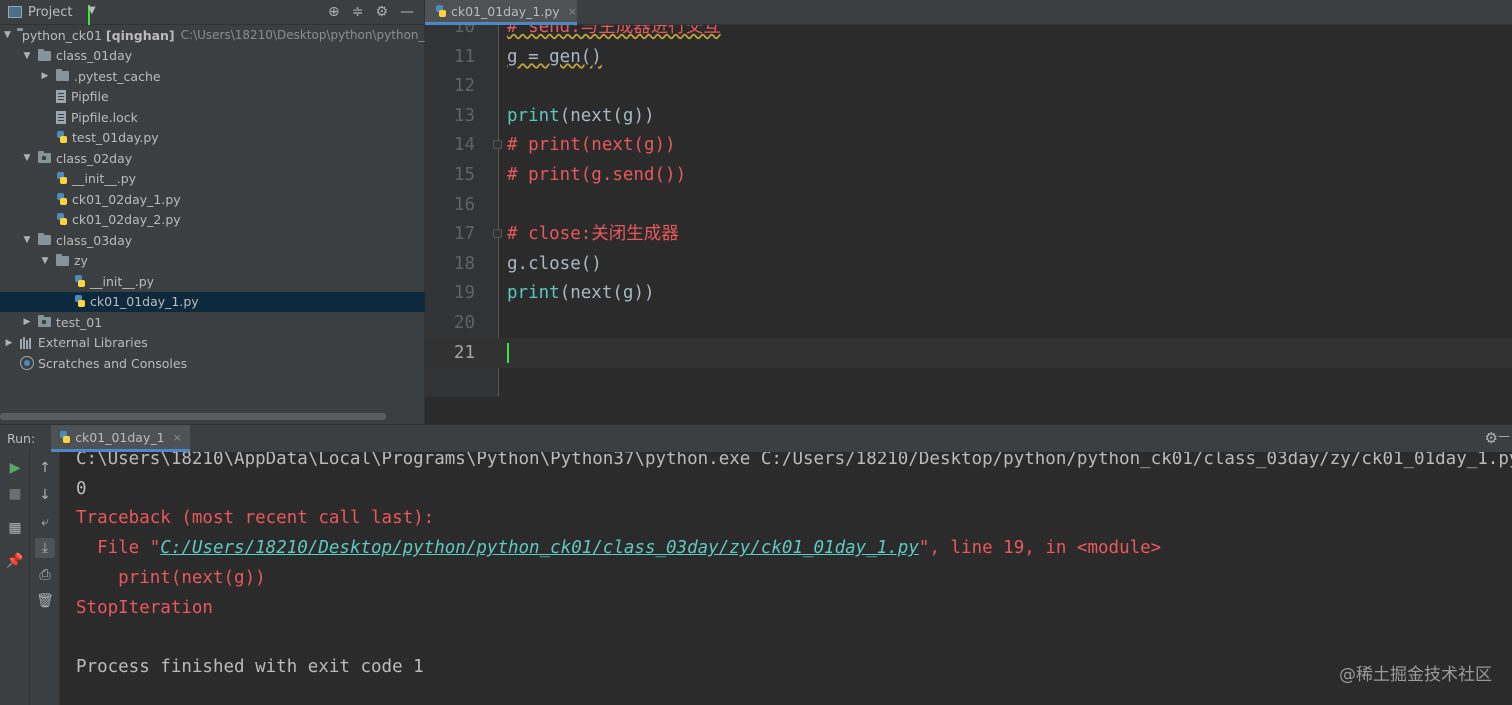 Image resolution: width=1512 pixels, height=705 pixels. Describe the element at coordinates (15, 528) in the screenshot. I see `layout-icon: ▦` at that location.